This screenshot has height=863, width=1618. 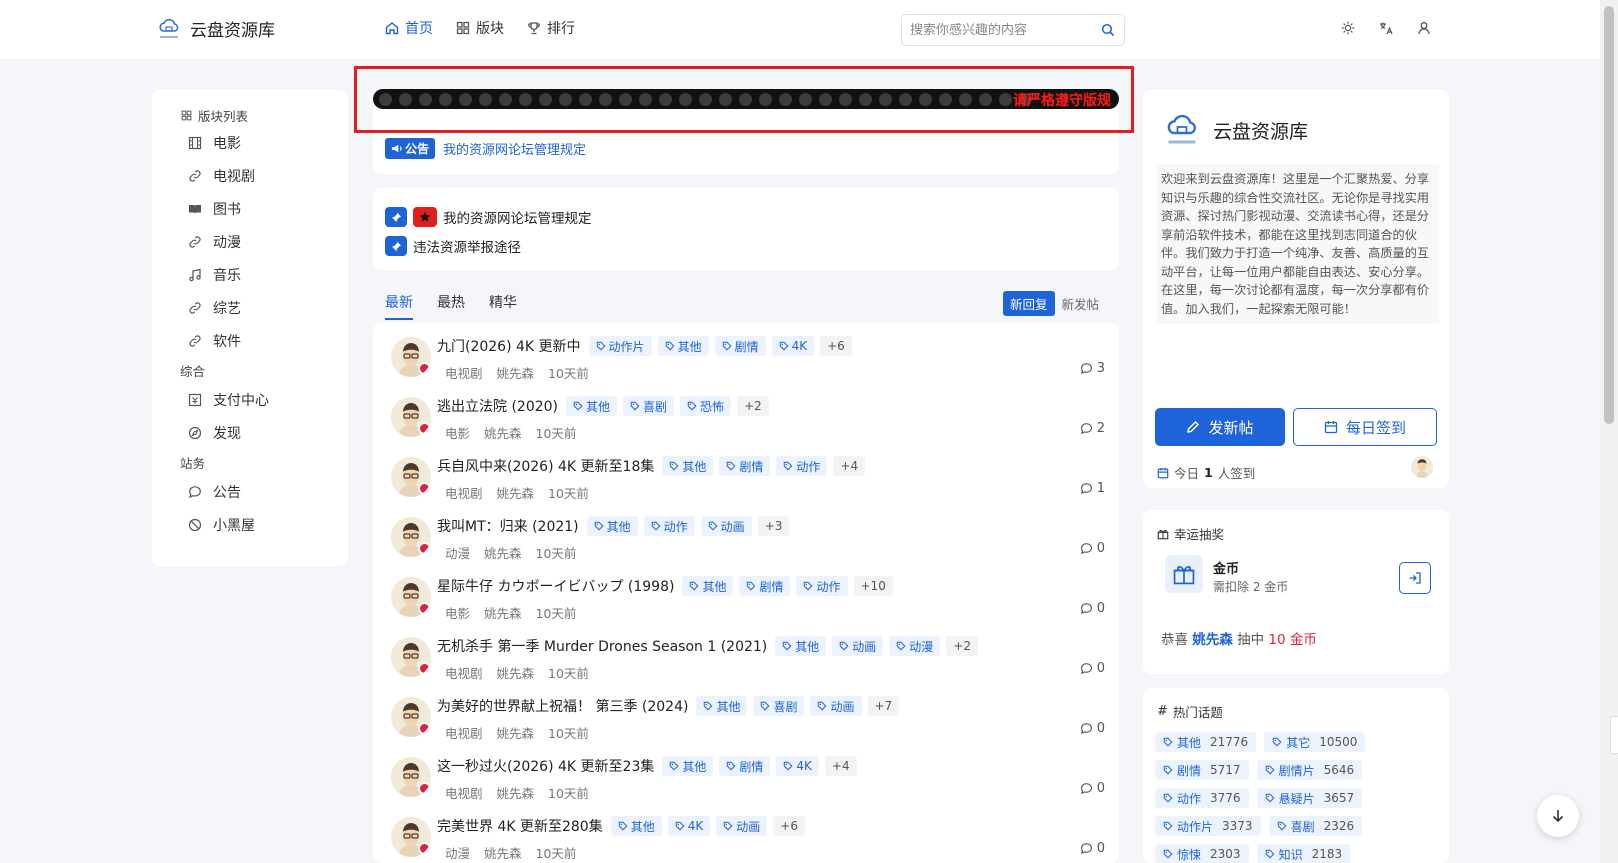 I want to click on sidebar-item-announcement: 公告, so click(x=250, y=491).